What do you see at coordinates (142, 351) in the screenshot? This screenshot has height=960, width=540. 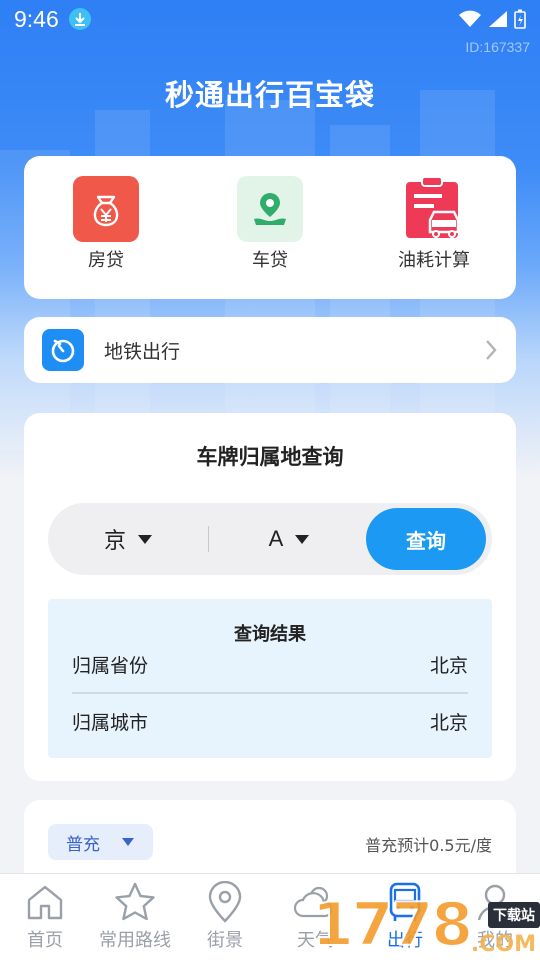 I see `metro-label: 地铁出行` at bounding box center [142, 351].